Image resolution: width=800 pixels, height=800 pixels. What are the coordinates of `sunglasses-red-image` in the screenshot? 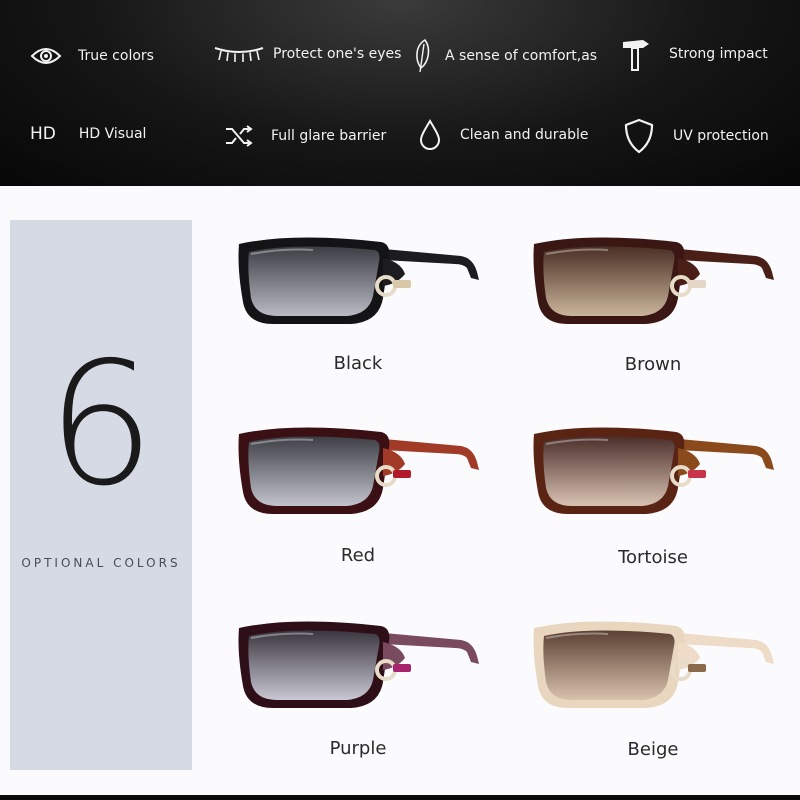 It's located at (358, 470).